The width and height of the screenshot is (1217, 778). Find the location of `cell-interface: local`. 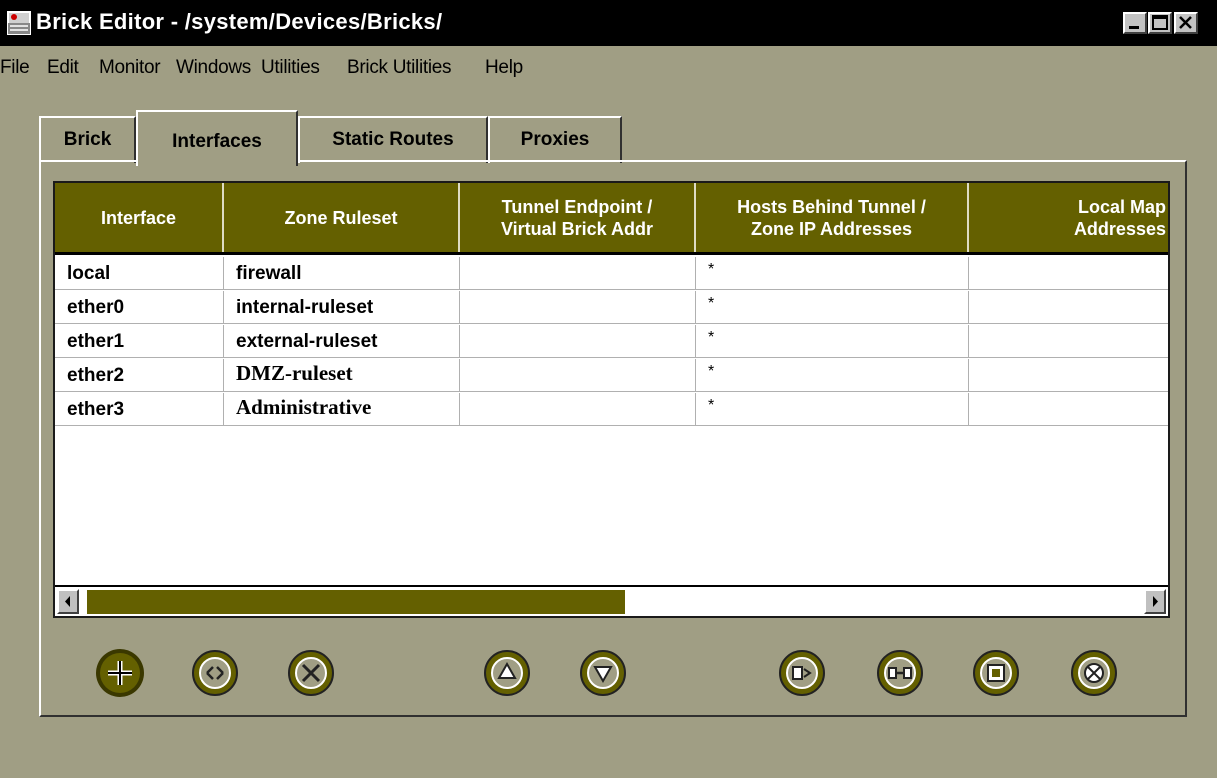

cell-interface: local is located at coordinates (139, 273).